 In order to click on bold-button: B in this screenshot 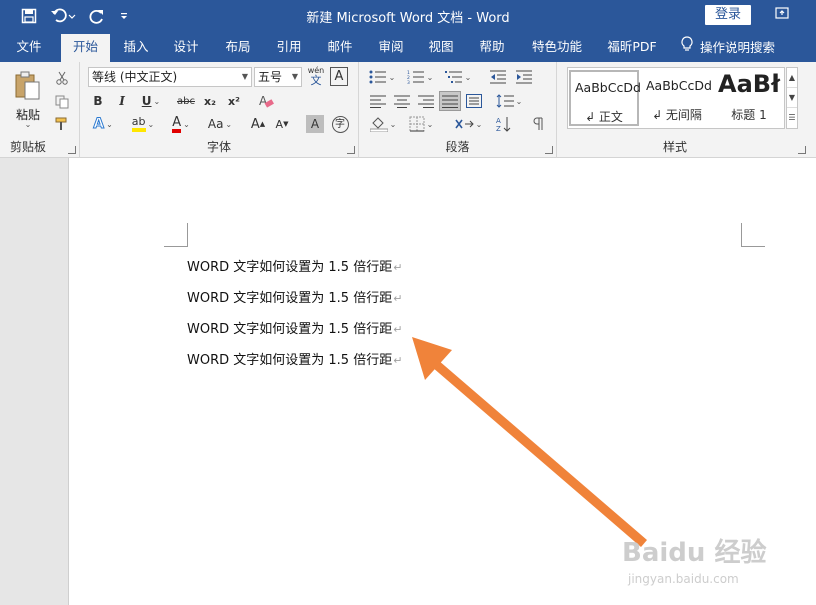, I will do `click(98, 101)`.